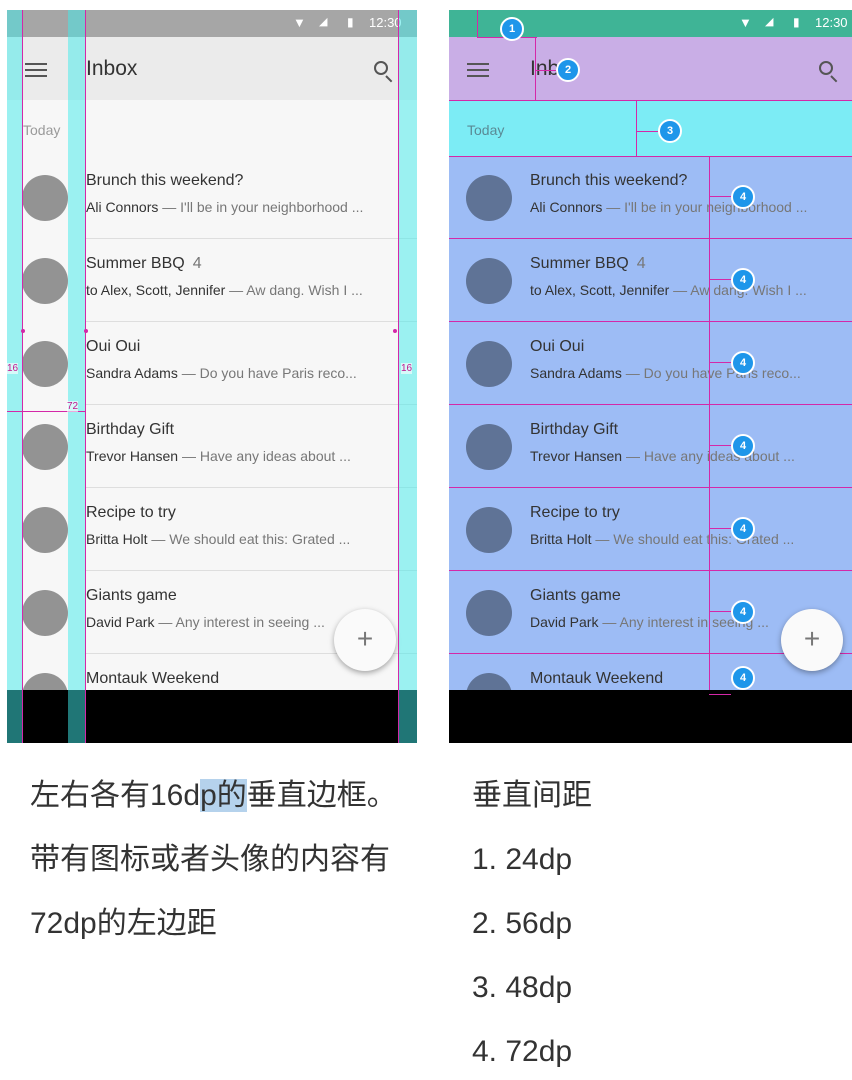 This screenshot has width=852, height=1080. What do you see at coordinates (650, 100) in the screenshot?
I see `band-divider` at bounding box center [650, 100].